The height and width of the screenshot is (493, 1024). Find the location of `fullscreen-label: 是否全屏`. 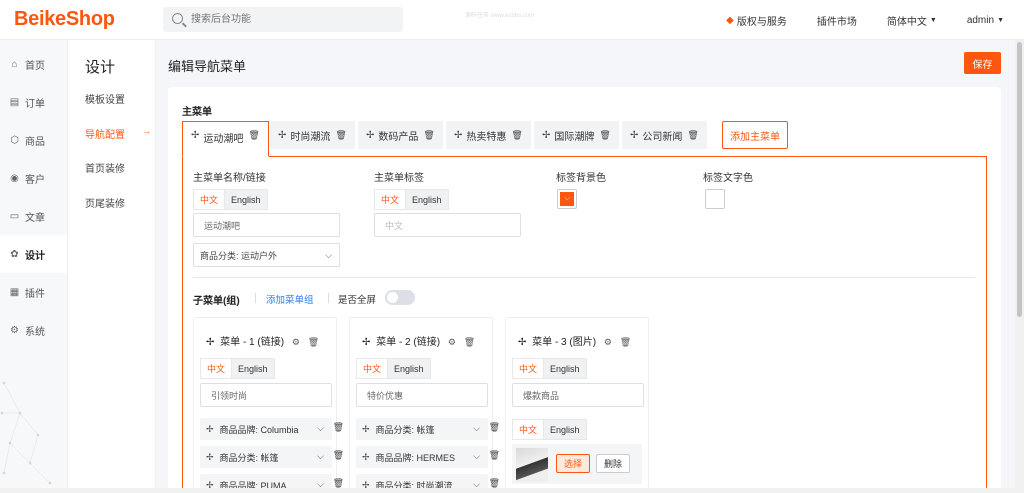

fullscreen-label: 是否全屏 is located at coordinates (357, 300).